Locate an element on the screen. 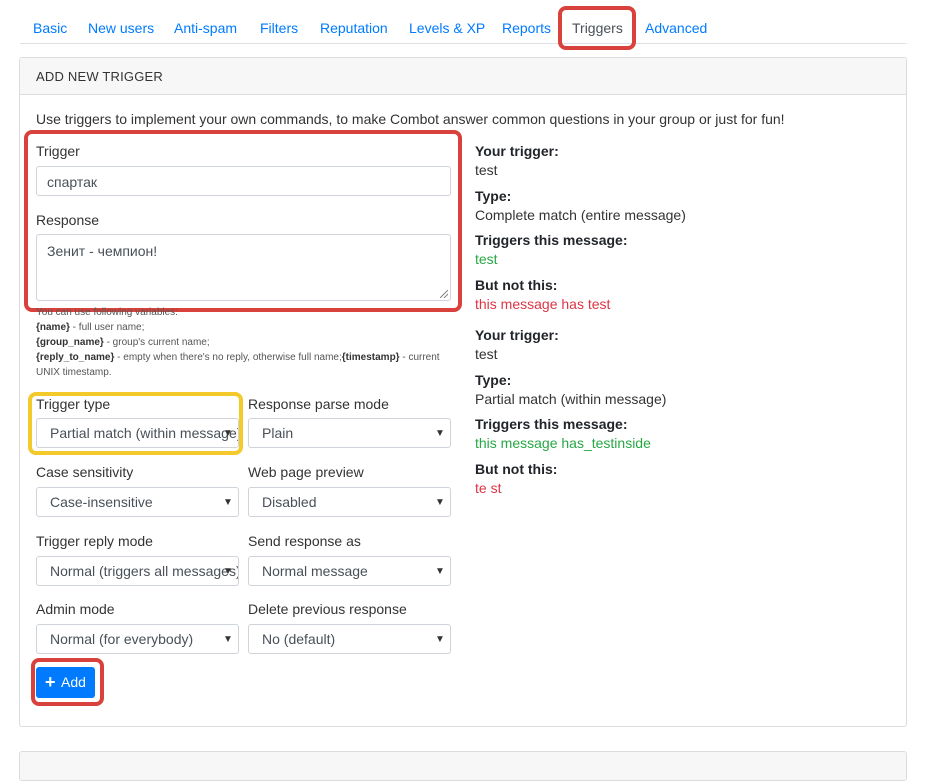  add-button: + Add is located at coordinates (65, 682).